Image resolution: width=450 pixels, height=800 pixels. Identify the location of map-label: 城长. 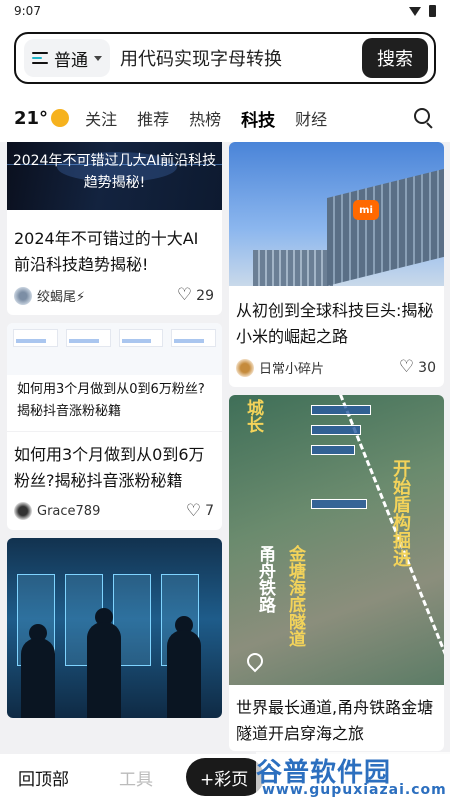
(253, 416).